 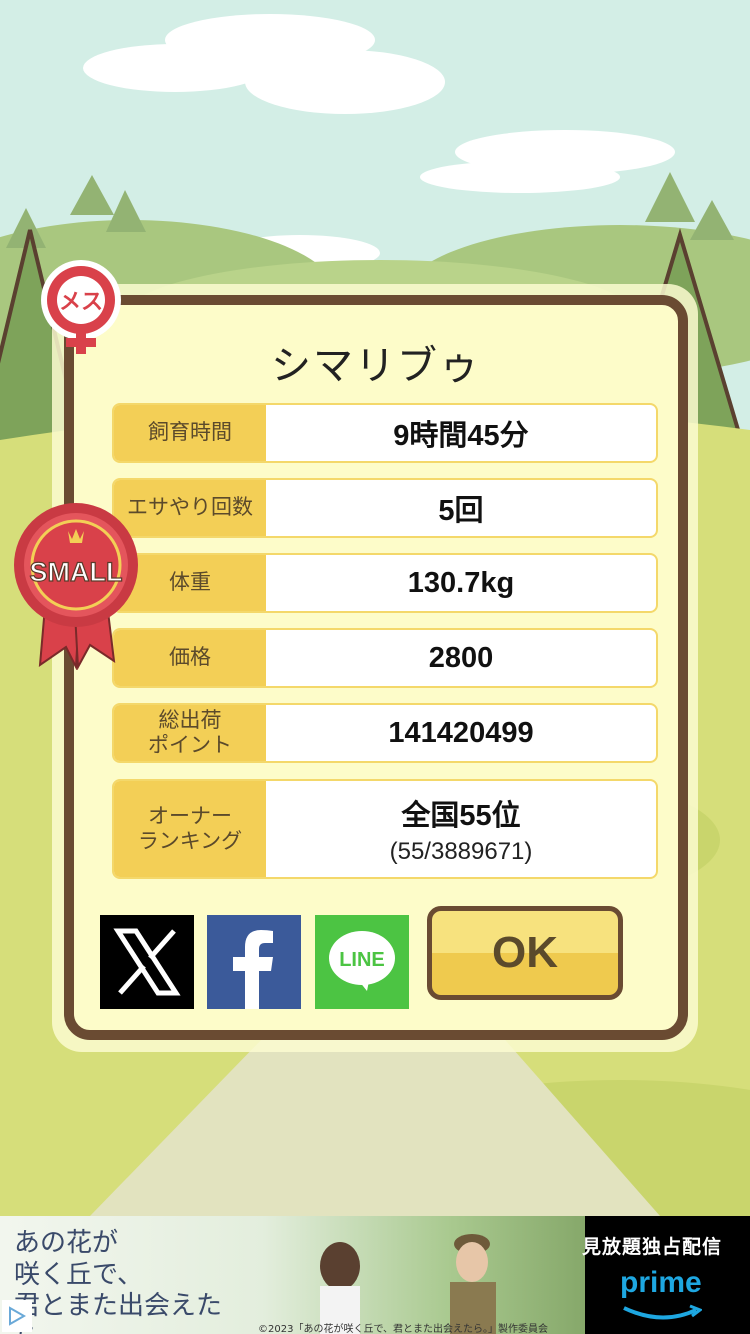 What do you see at coordinates (118, 1281) in the screenshot?
I see `ad-title: あの花が 咲く丘で、 君とまた出会えたら。` at bounding box center [118, 1281].